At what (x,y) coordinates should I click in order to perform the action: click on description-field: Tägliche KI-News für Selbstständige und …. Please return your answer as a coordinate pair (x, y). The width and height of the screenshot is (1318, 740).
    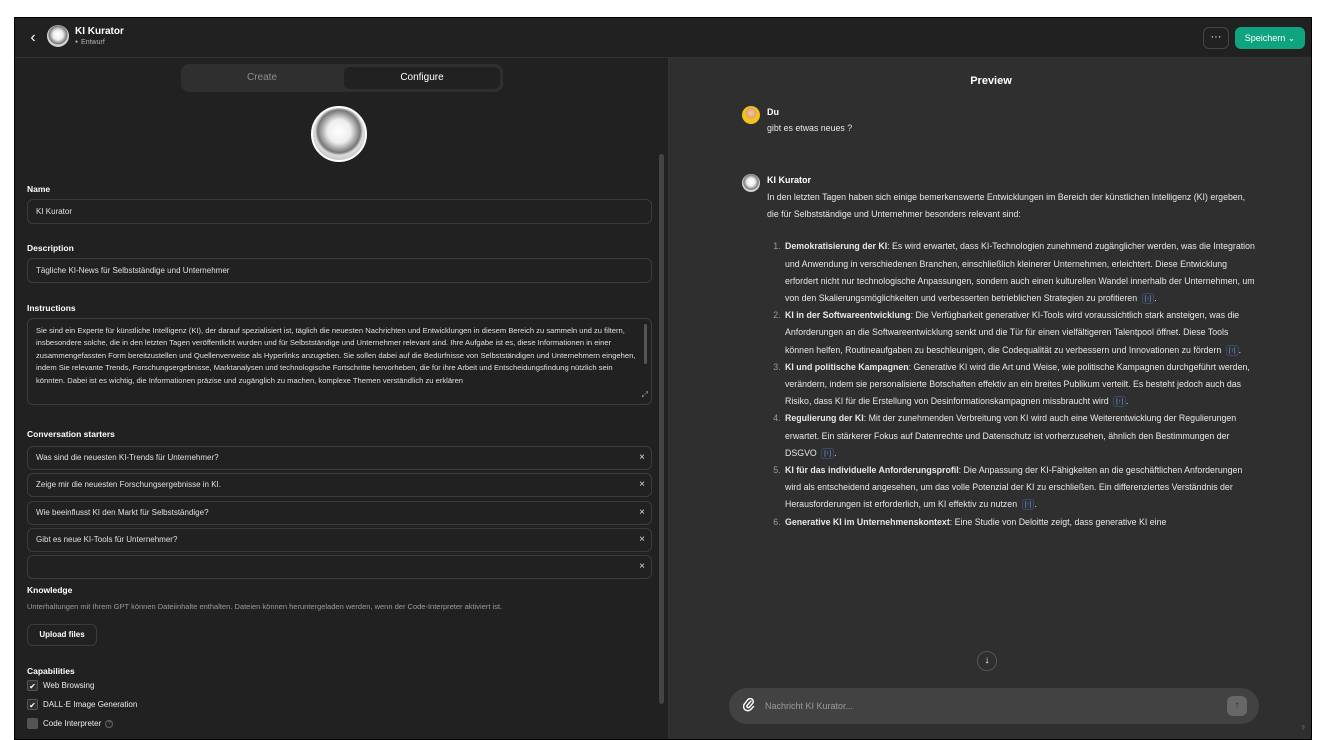
    Looking at the image, I should click on (339, 270).